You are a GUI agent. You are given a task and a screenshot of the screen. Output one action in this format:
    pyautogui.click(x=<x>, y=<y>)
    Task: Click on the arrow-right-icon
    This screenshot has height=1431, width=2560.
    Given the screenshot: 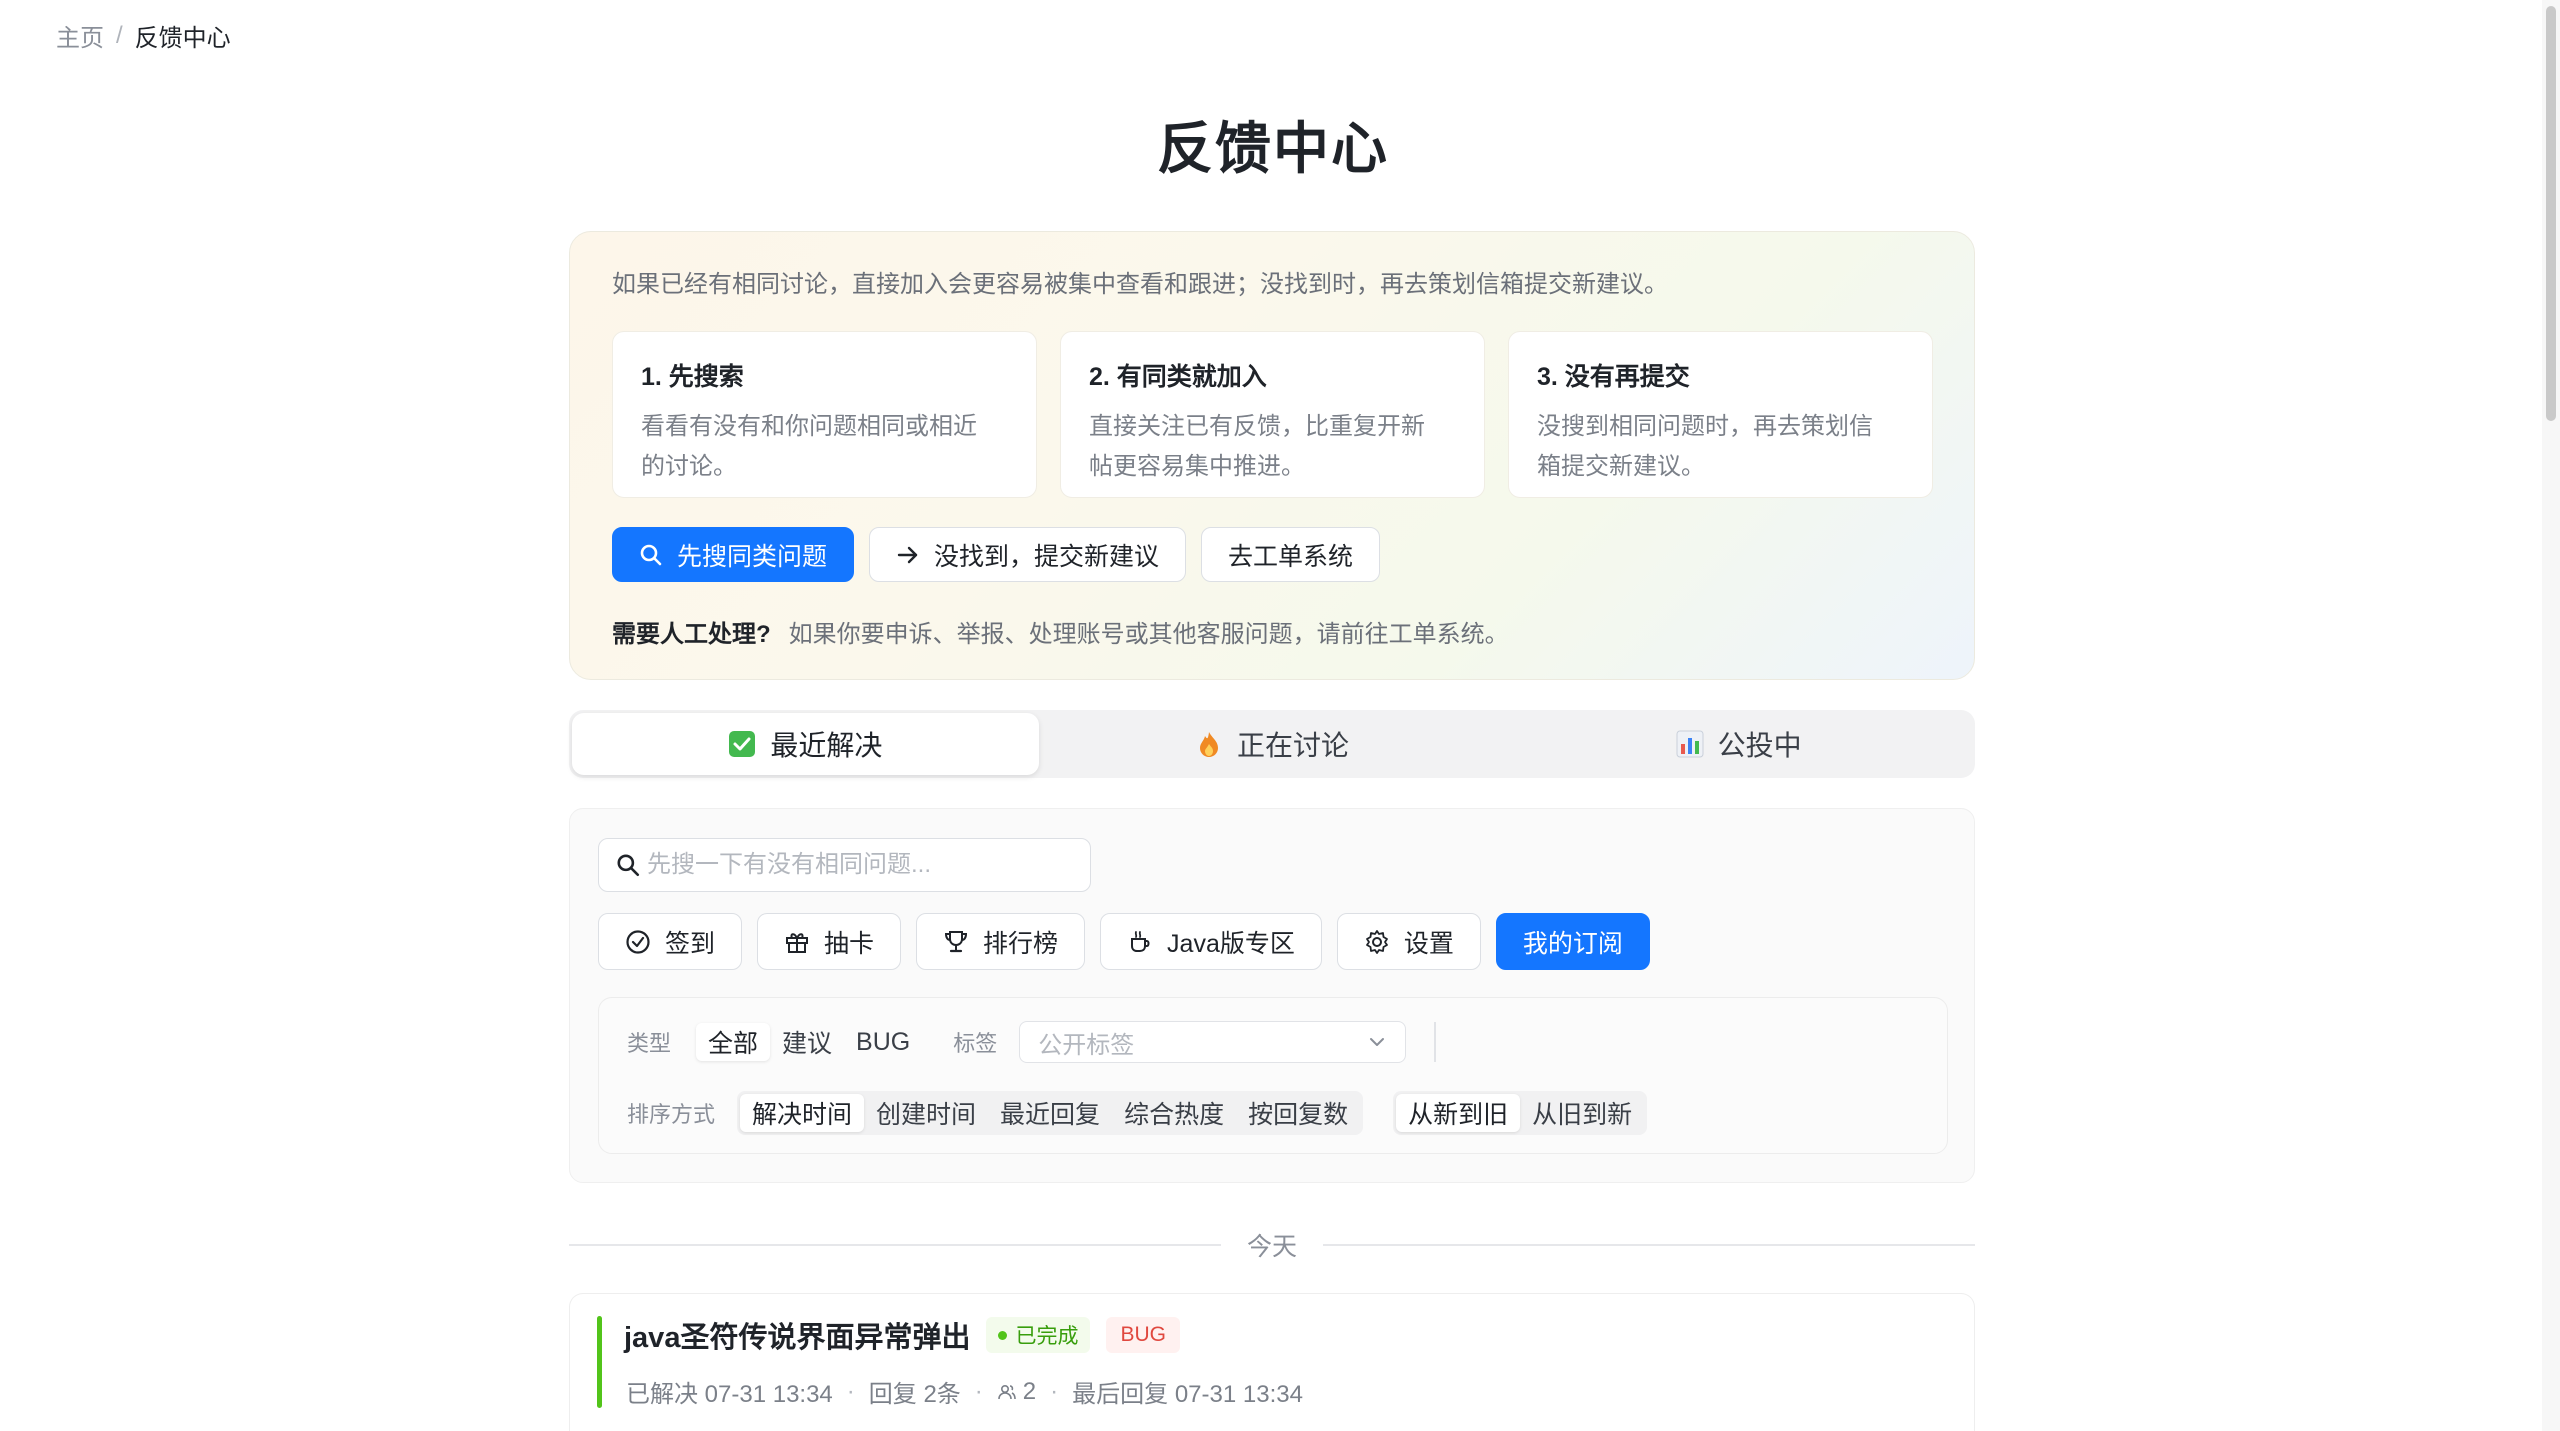 What is the action you would take?
    pyautogui.click(x=907, y=554)
    